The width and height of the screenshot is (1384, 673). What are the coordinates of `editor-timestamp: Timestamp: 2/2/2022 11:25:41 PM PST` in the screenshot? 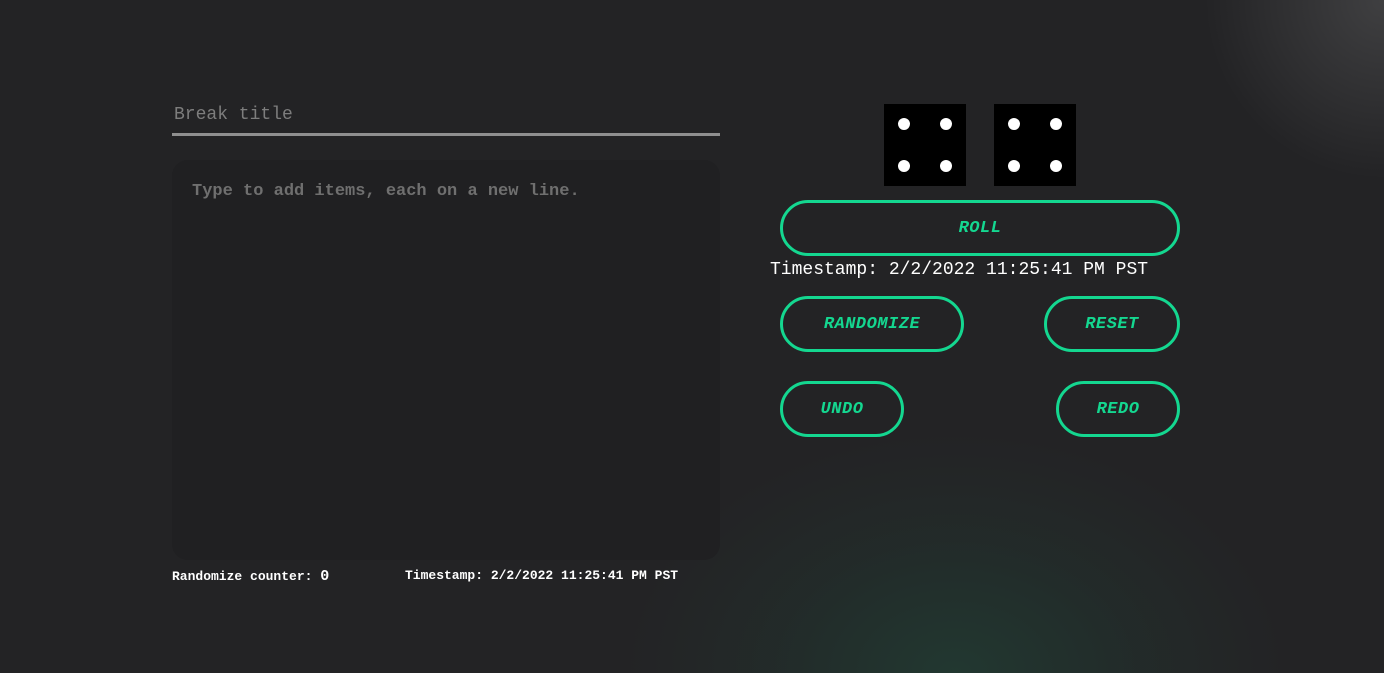 It's located at (541, 575).